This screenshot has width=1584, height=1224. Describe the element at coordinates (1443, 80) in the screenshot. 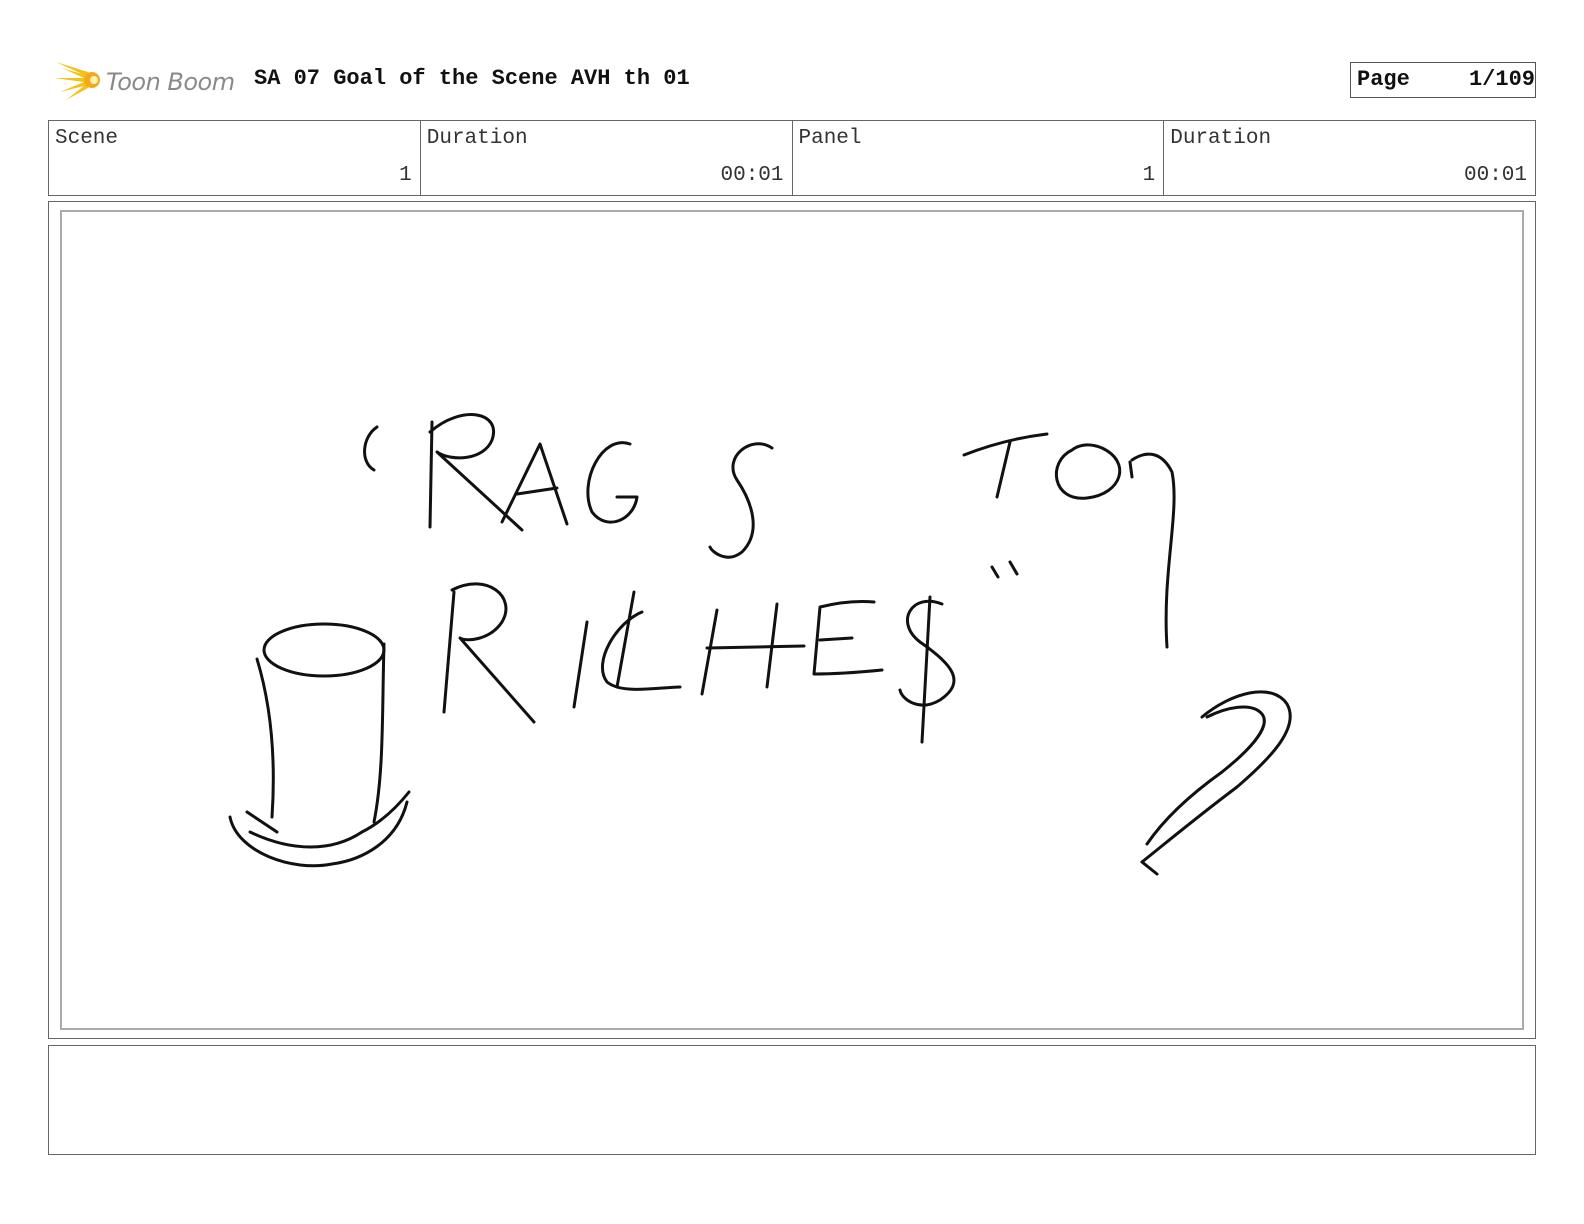

I see `page-indicator: Page 1/109` at that location.